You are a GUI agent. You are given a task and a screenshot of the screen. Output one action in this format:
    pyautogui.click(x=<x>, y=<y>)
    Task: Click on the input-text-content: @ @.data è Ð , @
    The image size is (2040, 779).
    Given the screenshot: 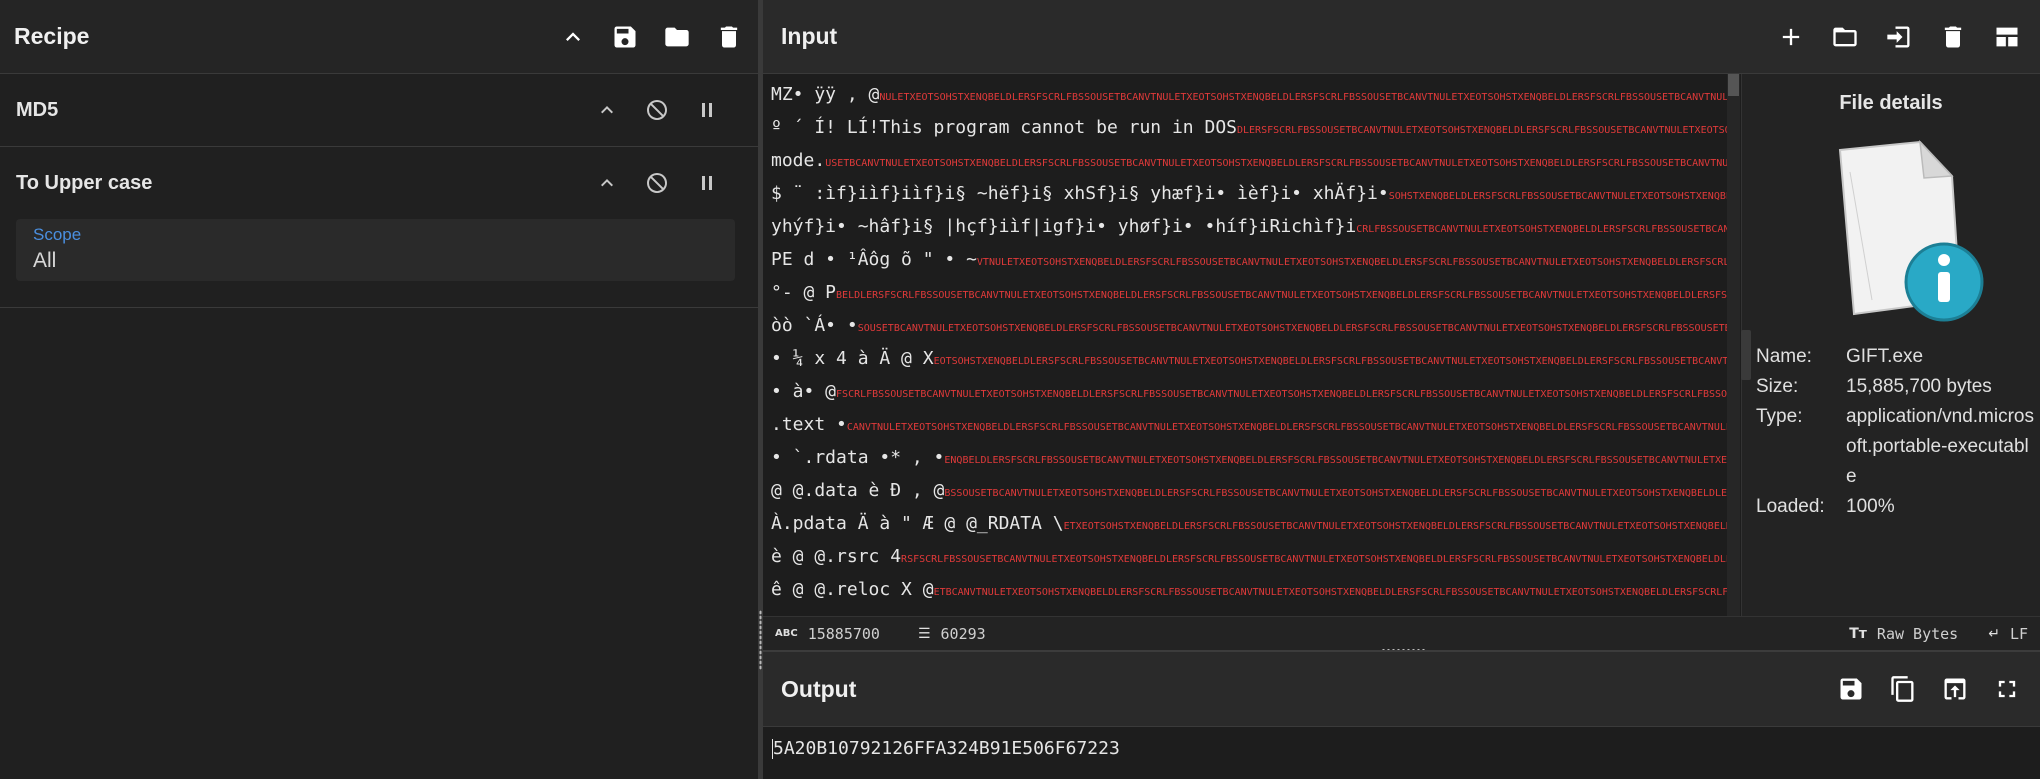 What is the action you would take?
    pyautogui.click(x=858, y=490)
    